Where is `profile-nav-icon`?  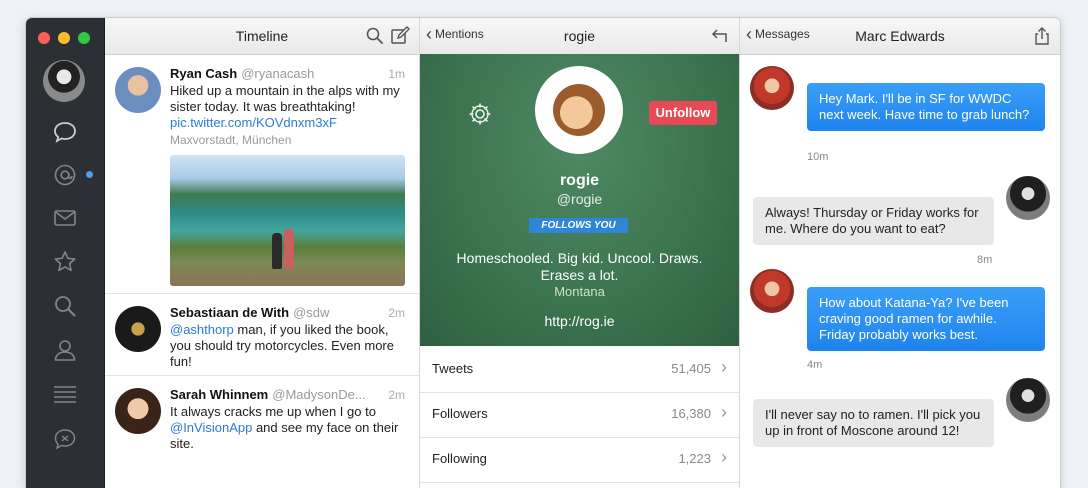 profile-nav-icon is located at coordinates (65, 350).